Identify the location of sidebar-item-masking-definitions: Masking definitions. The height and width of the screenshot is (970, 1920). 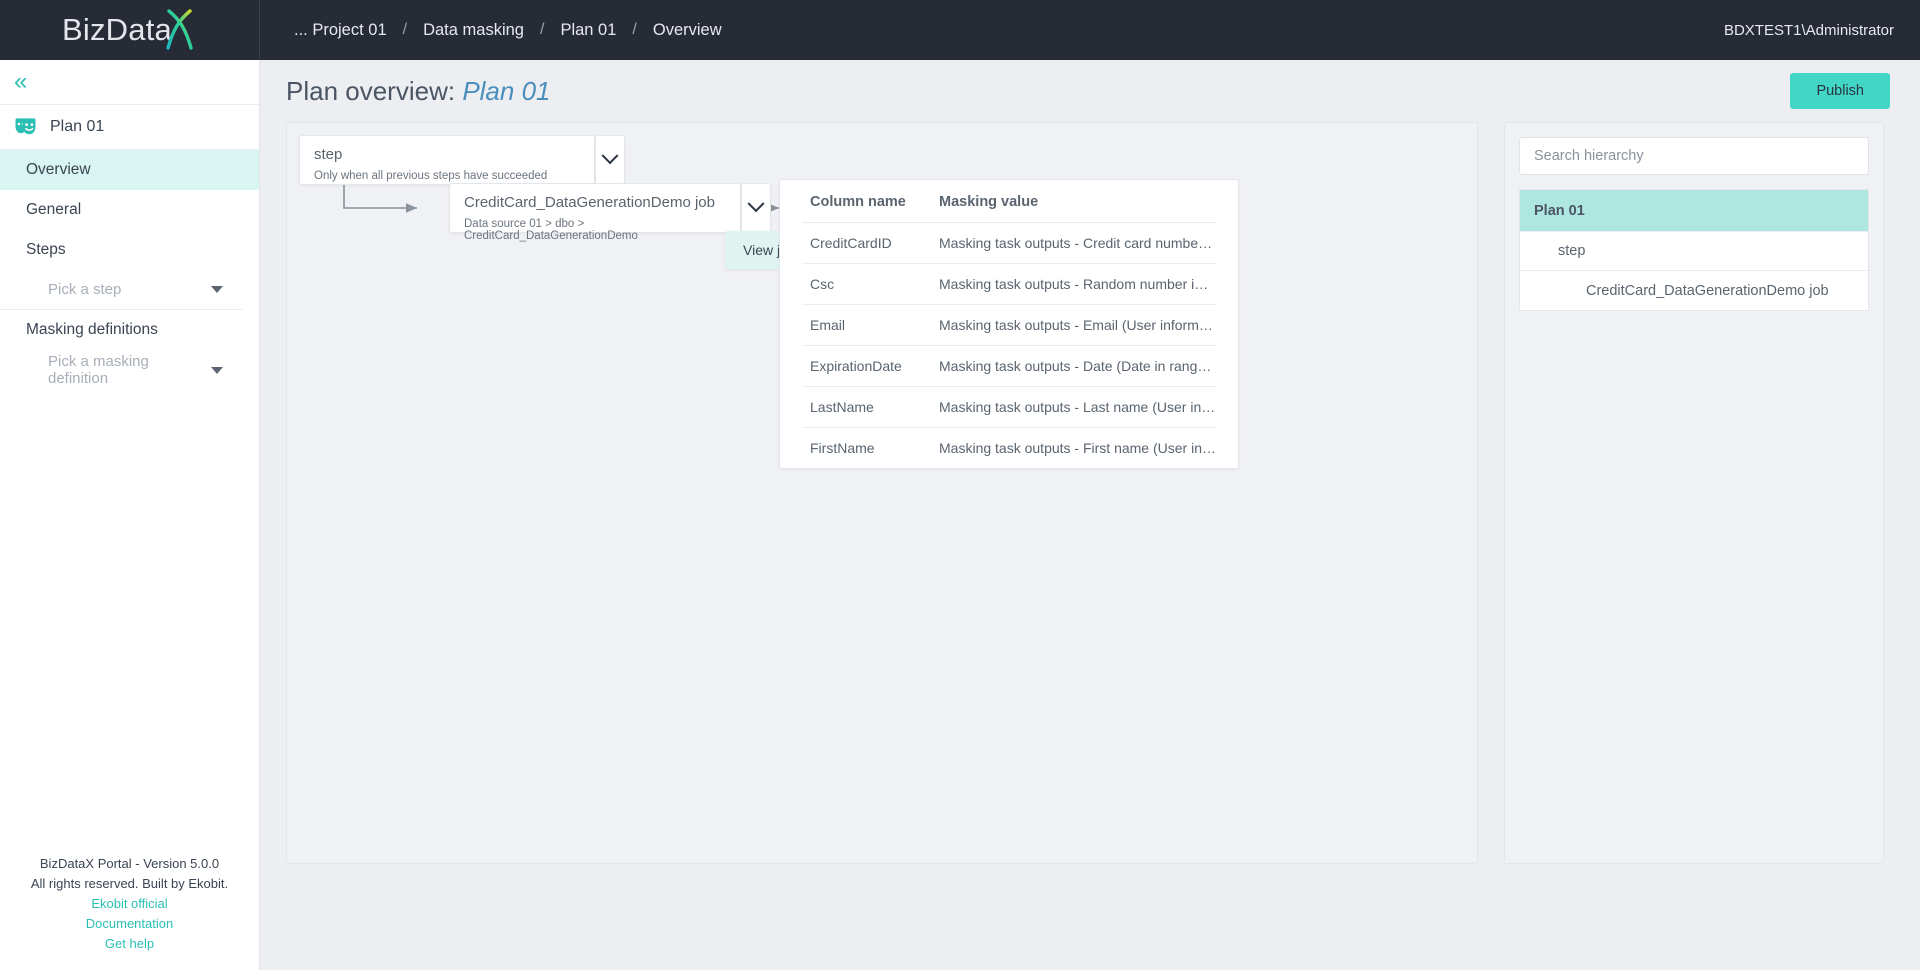
(129, 330).